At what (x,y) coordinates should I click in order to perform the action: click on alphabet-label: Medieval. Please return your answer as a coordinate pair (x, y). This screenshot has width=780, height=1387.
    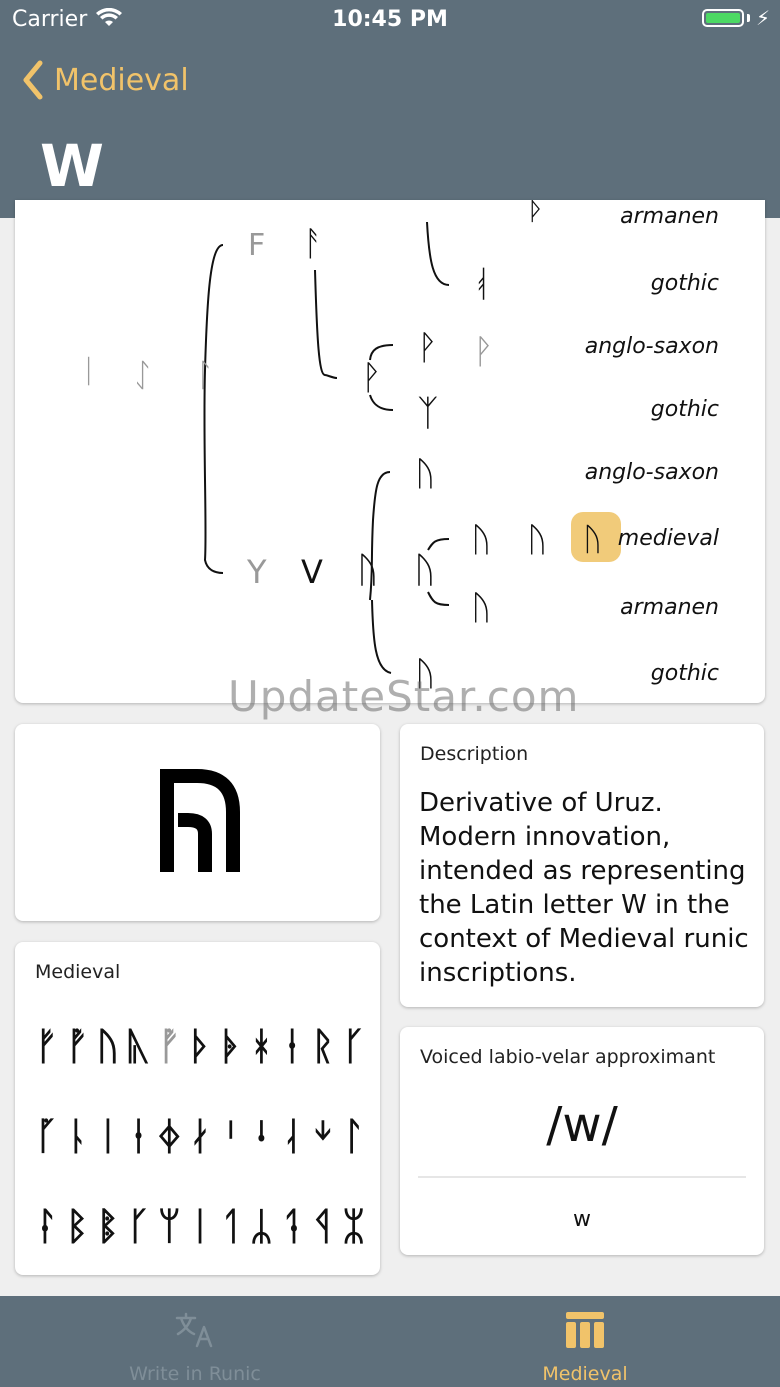
    Looking at the image, I should click on (78, 972).